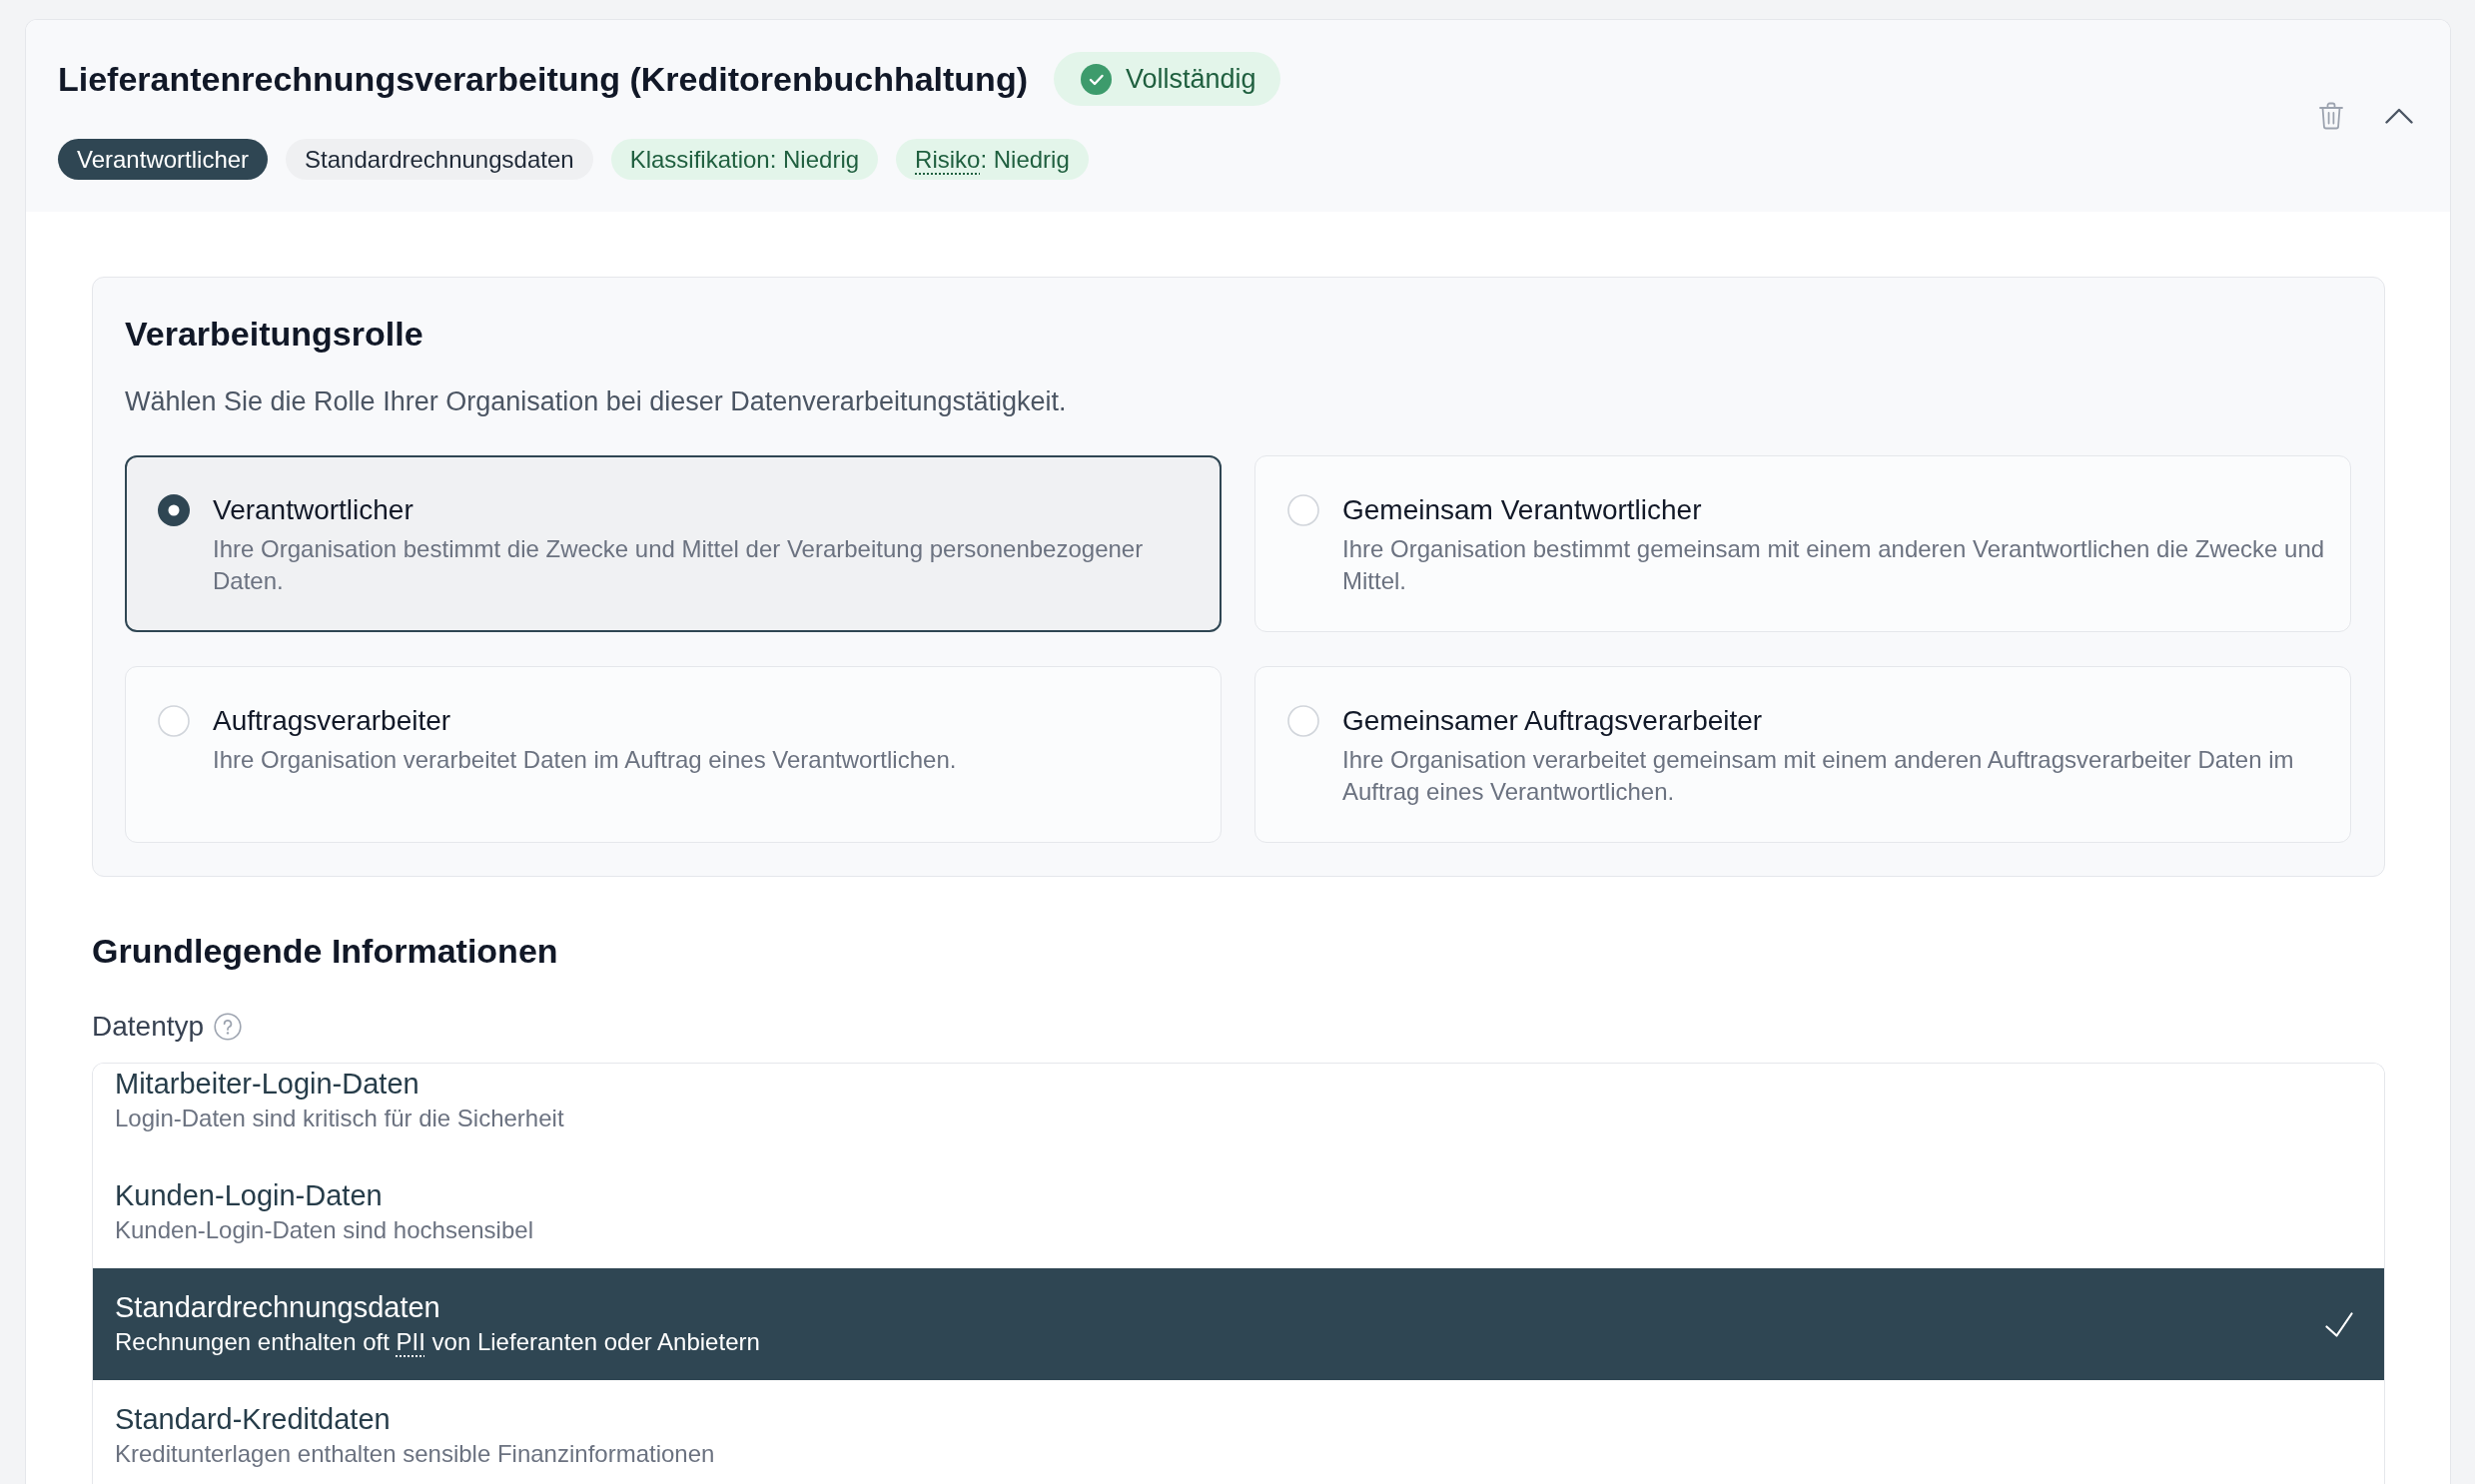 The height and width of the screenshot is (1484, 2475). What do you see at coordinates (249, 1196) in the screenshot?
I see `option-title: Kunden-Login-Daten` at bounding box center [249, 1196].